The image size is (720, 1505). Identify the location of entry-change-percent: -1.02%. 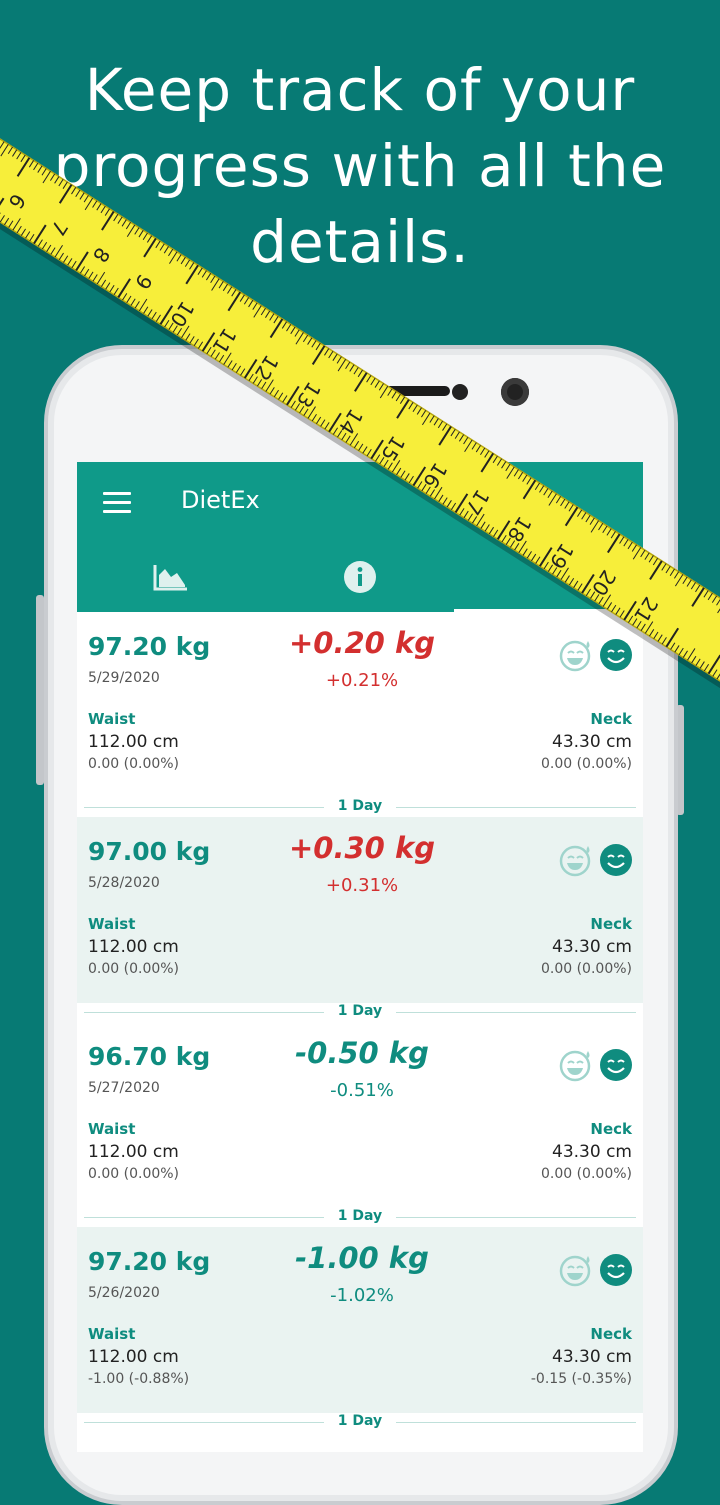
(362, 1295).